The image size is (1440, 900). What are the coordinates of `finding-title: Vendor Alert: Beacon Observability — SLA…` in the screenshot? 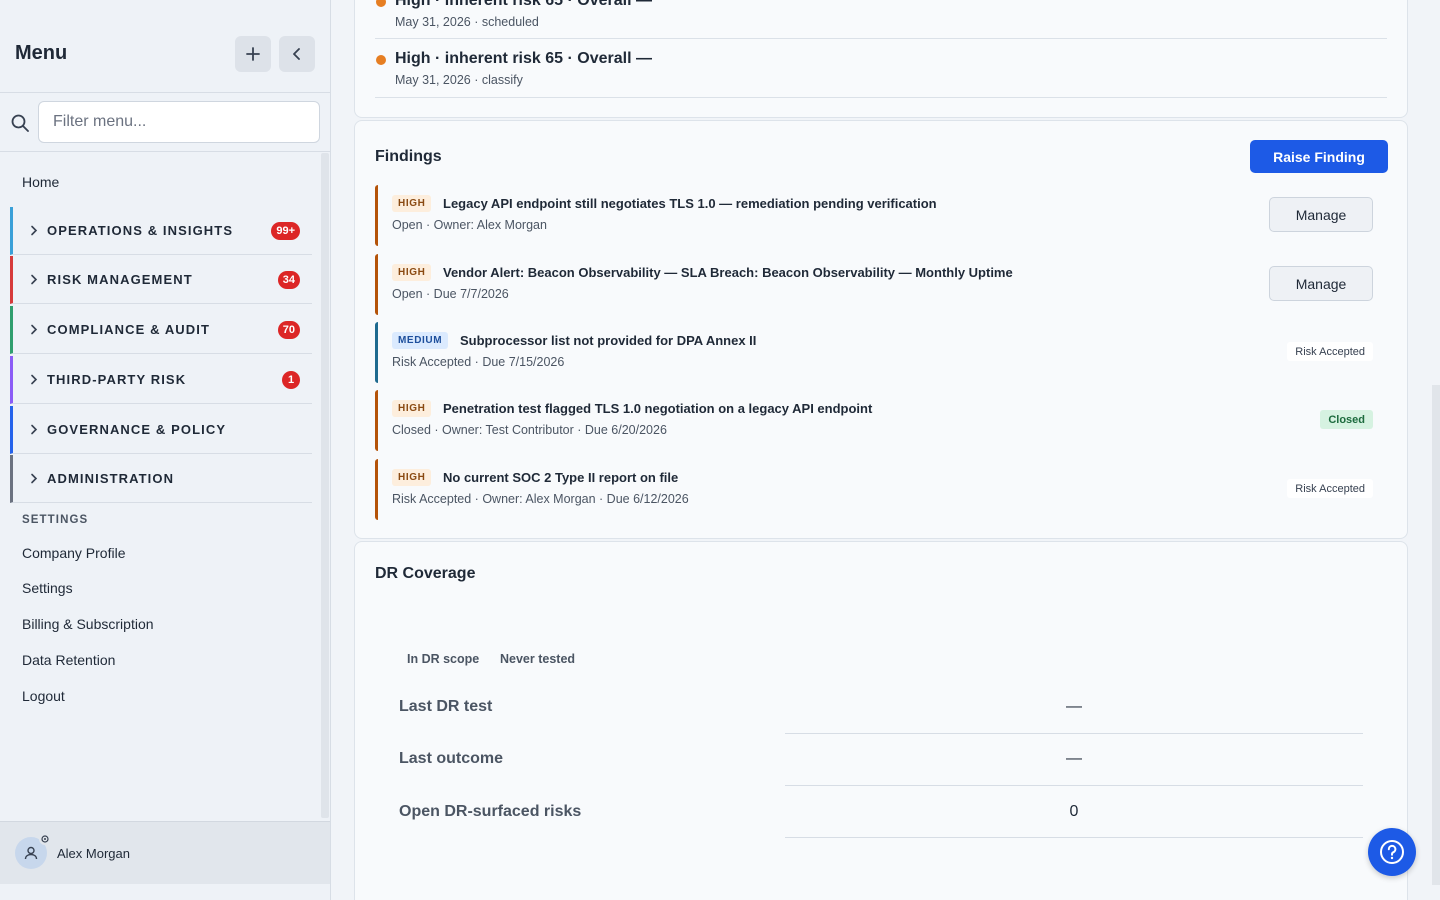 It's located at (728, 272).